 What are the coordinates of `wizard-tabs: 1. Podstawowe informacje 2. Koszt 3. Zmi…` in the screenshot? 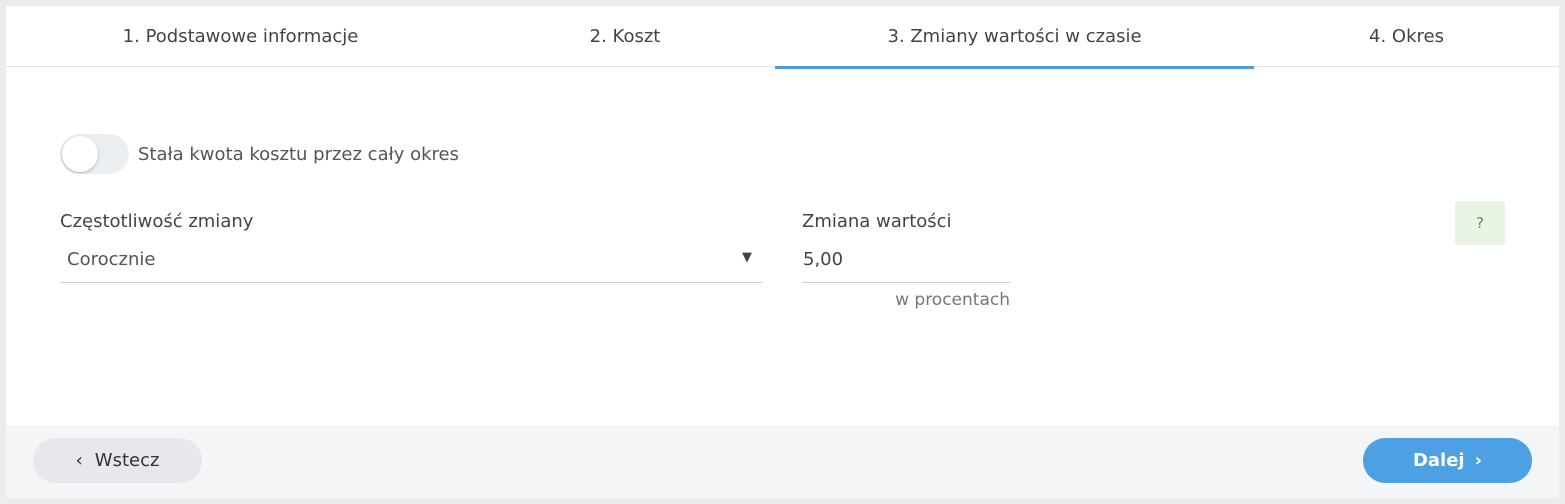 It's located at (782, 37).